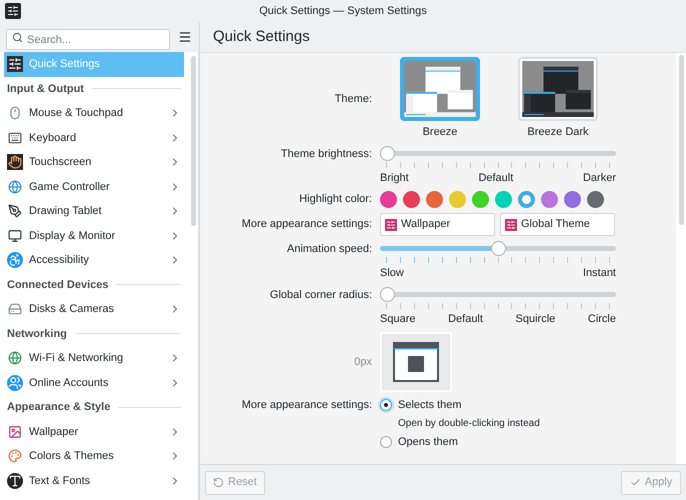  I want to click on sidebar-item: Mouse & Touchpad, so click(94, 113).